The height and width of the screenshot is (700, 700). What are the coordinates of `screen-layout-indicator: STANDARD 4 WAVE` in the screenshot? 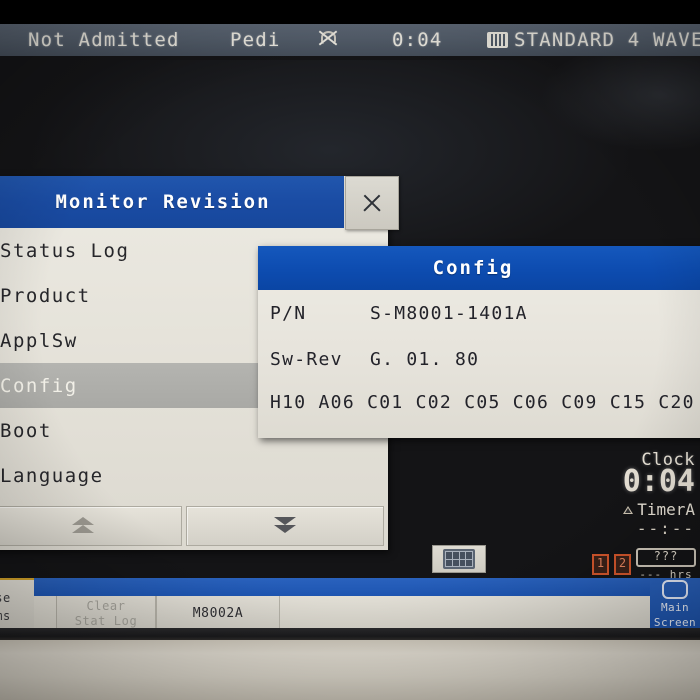 It's located at (593, 40).